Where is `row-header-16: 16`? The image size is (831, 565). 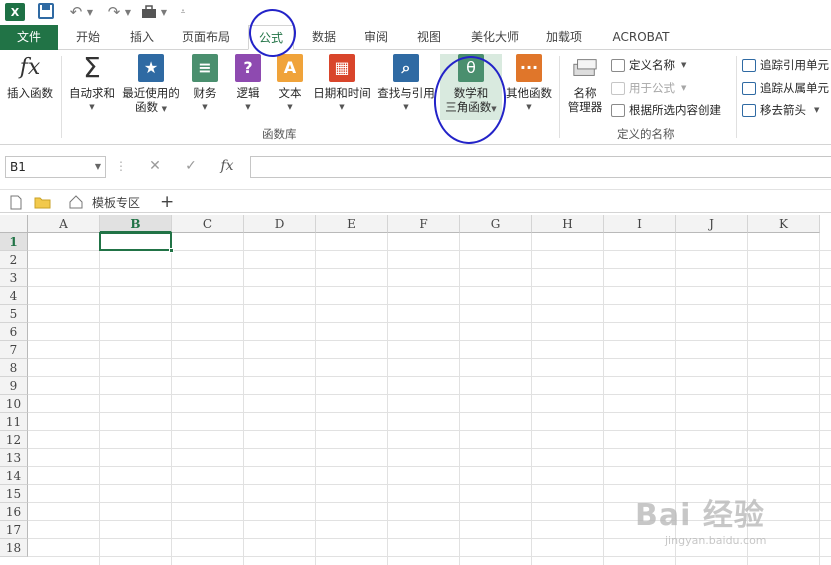
row-header-16: 16 is located at coordinates (14, 512).